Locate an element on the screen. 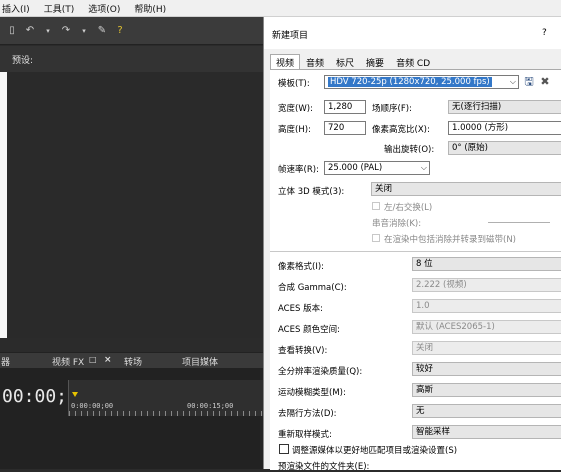 This screenshot has width=561, height=472. aces-color-select: 默认 (ACES2065-1) is located at coordinates (486, 327).